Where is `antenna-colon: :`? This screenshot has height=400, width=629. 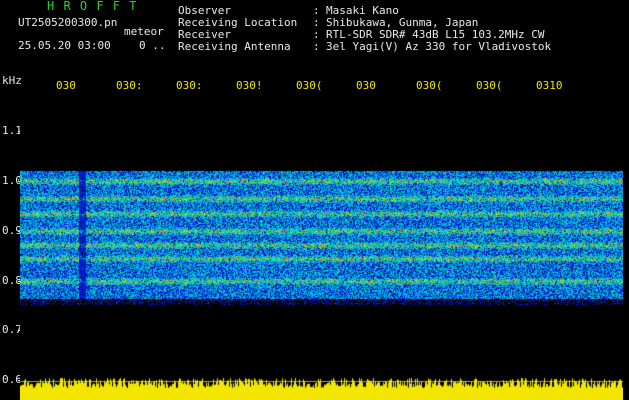
antenna-colon: : is located at coordinates (316, 46).